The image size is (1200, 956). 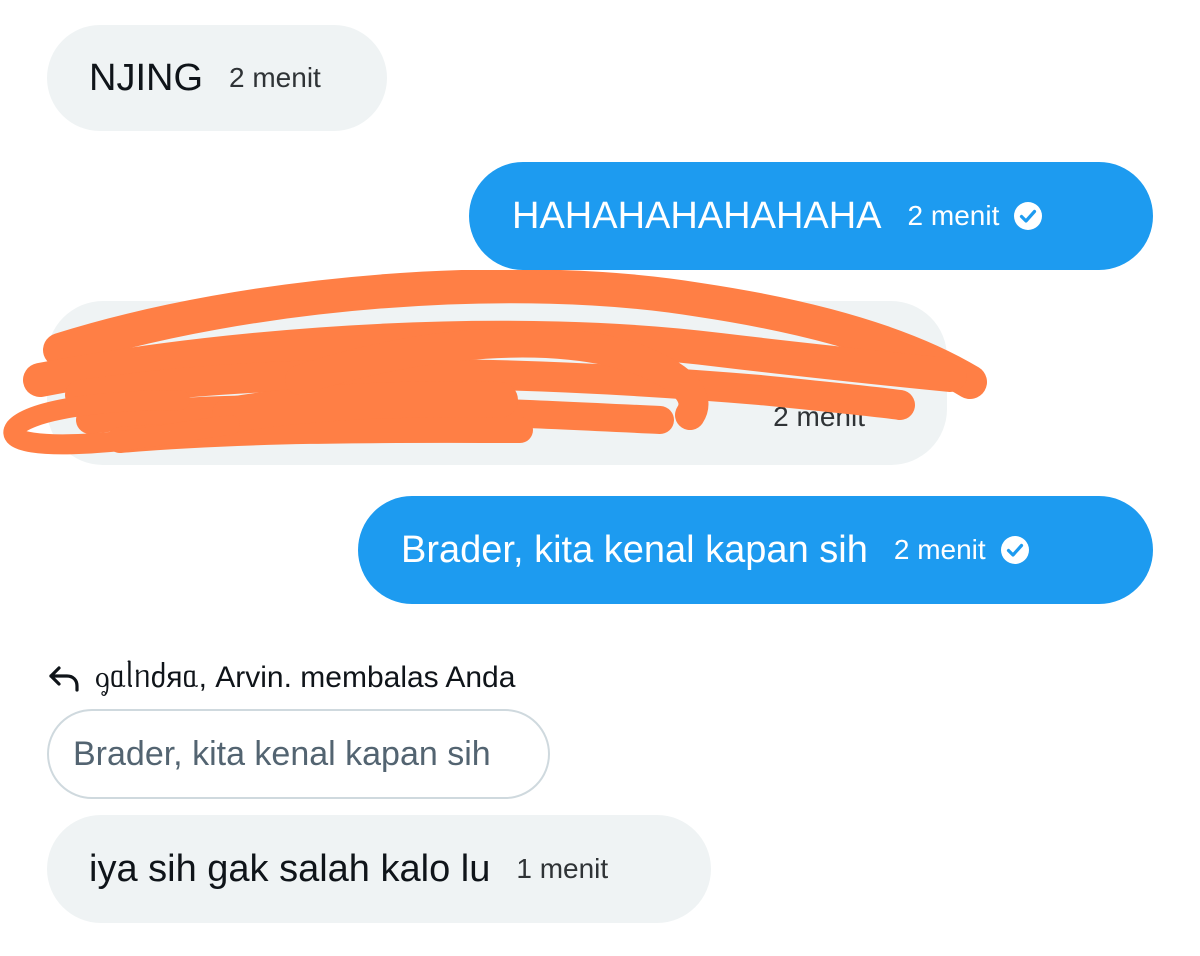 I want to click on message-bubble-outgoing: Brader, kita kenal kapan sih 2 menit, so click(x=755, y=550).